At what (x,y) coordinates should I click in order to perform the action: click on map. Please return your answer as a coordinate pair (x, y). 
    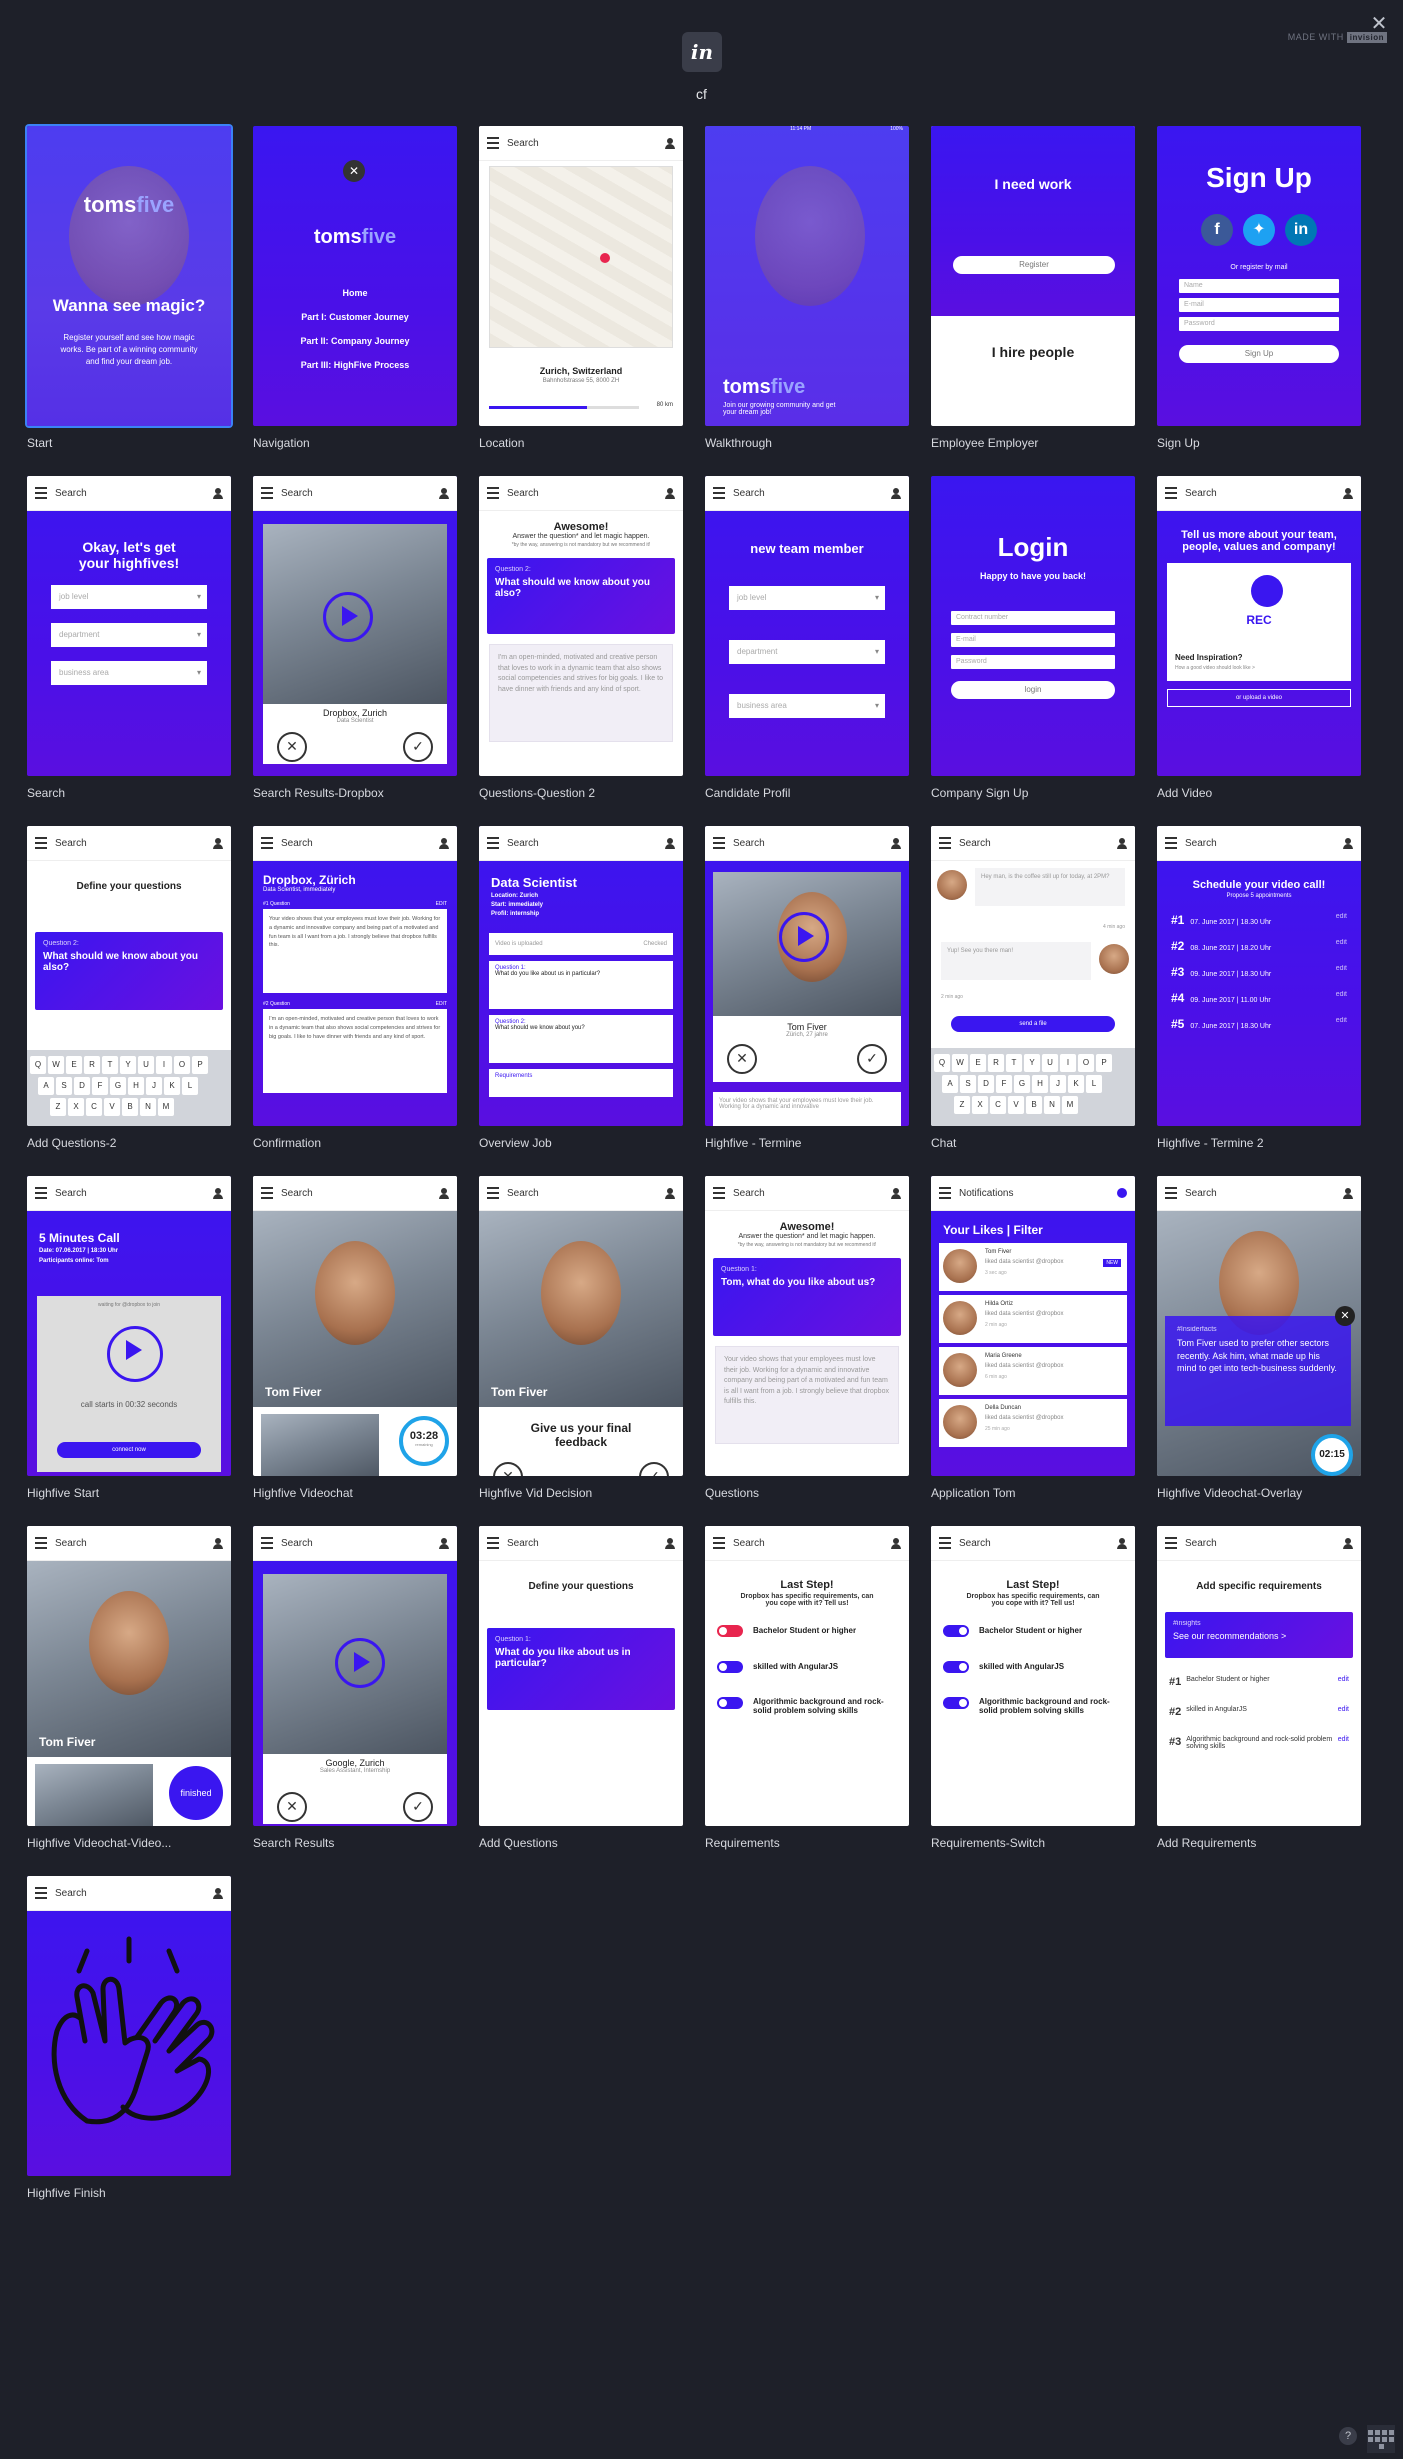
    Looking at the image, I should click on (581, 257).